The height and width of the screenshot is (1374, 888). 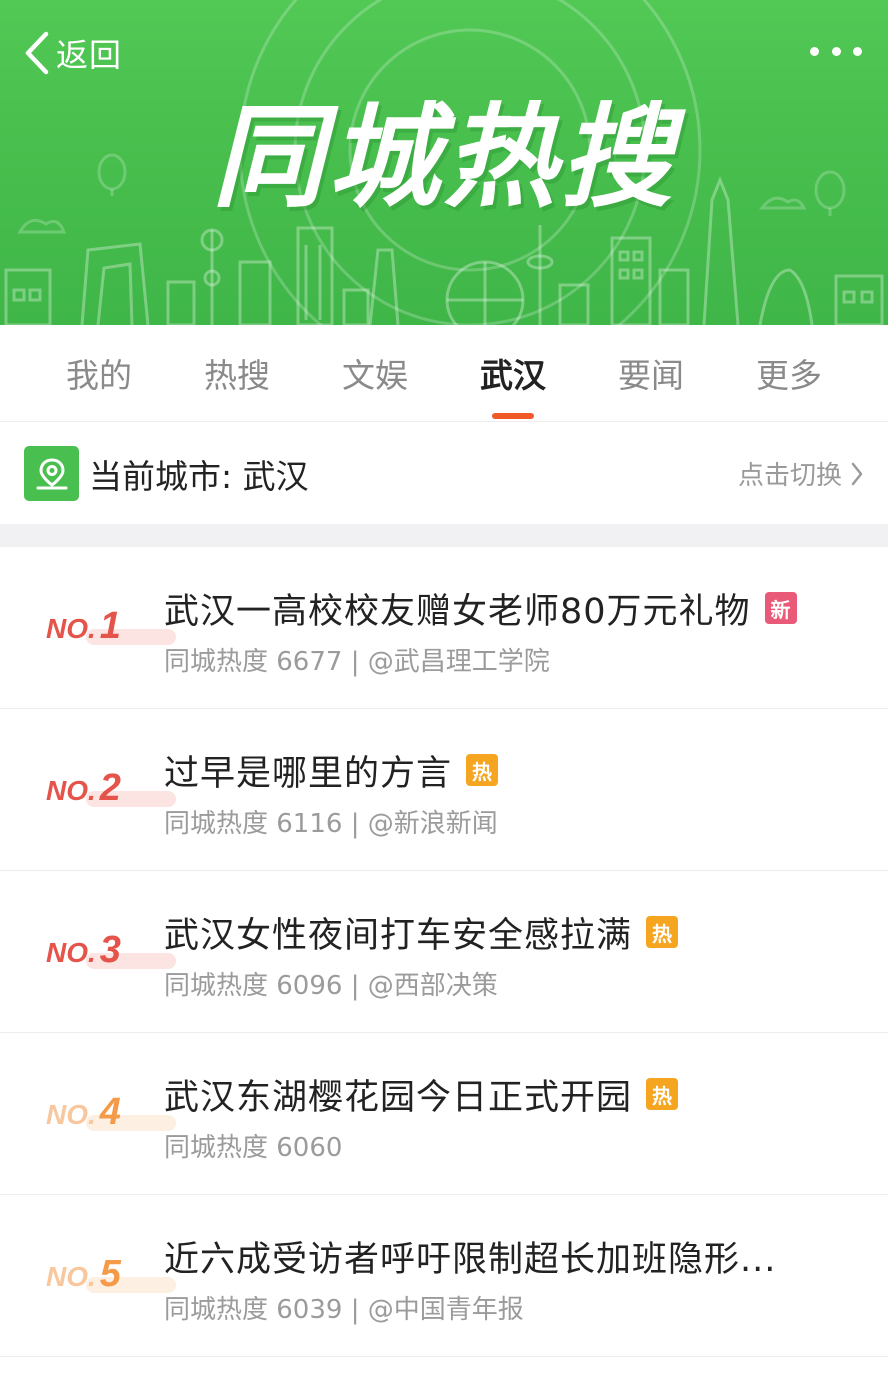 I want to click on list-item: NO. 3 武汉女性夜间打车安全感拉满 热 同城热度 6096 | @西部决策, so click(x=444, y=952).